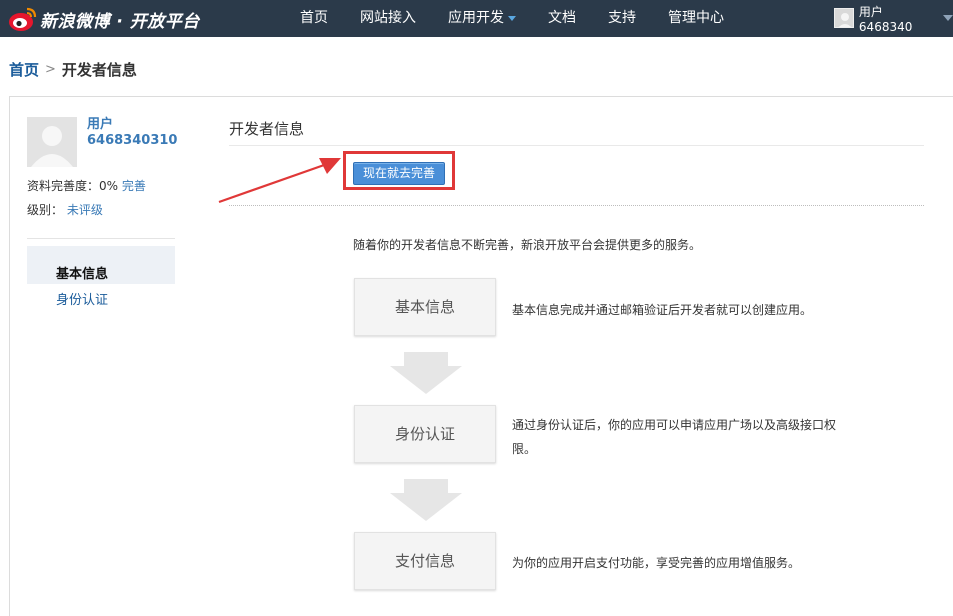 The width and height of the screenshot is (953, 616). I want to click on user-name: 用户6468340, so click(885, 19).